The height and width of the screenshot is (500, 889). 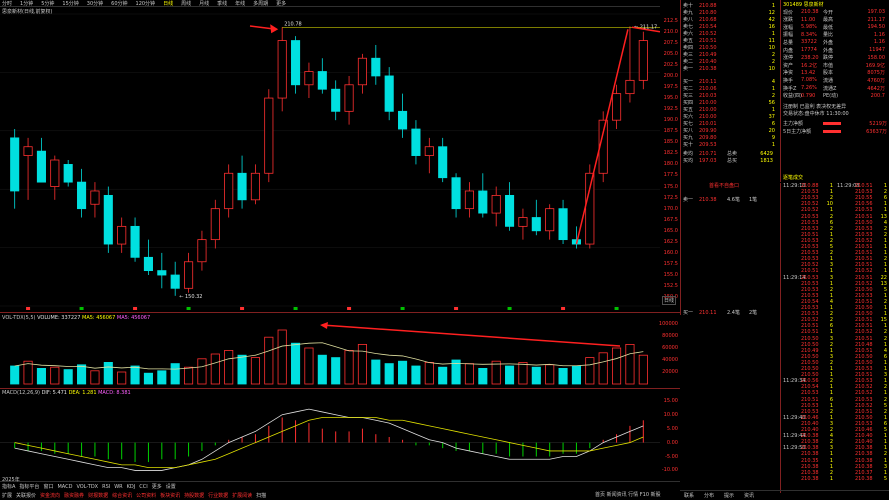 What do you see at coordinates (864, 320) in the screenshot?
I see `tick-price: 210.51` at bounding box center [864, 320].